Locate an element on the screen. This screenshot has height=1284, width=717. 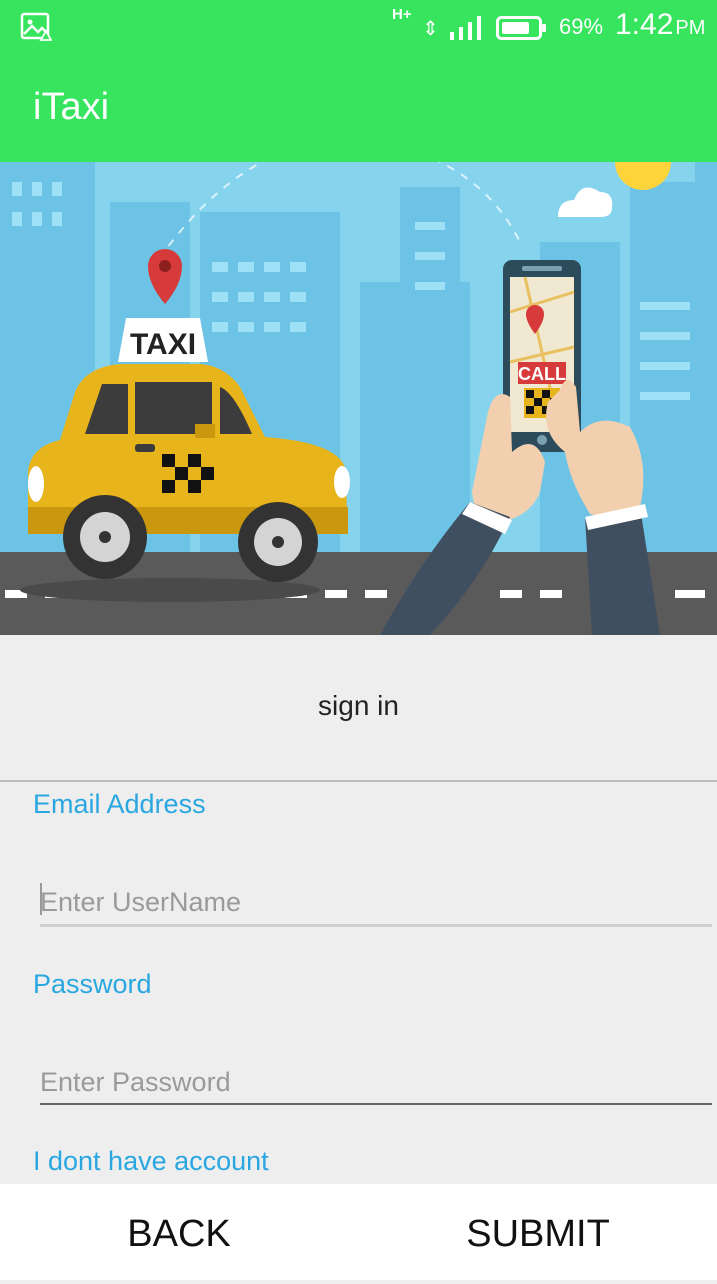
phone-call-text: CALL is located at coordinates (542, 374).